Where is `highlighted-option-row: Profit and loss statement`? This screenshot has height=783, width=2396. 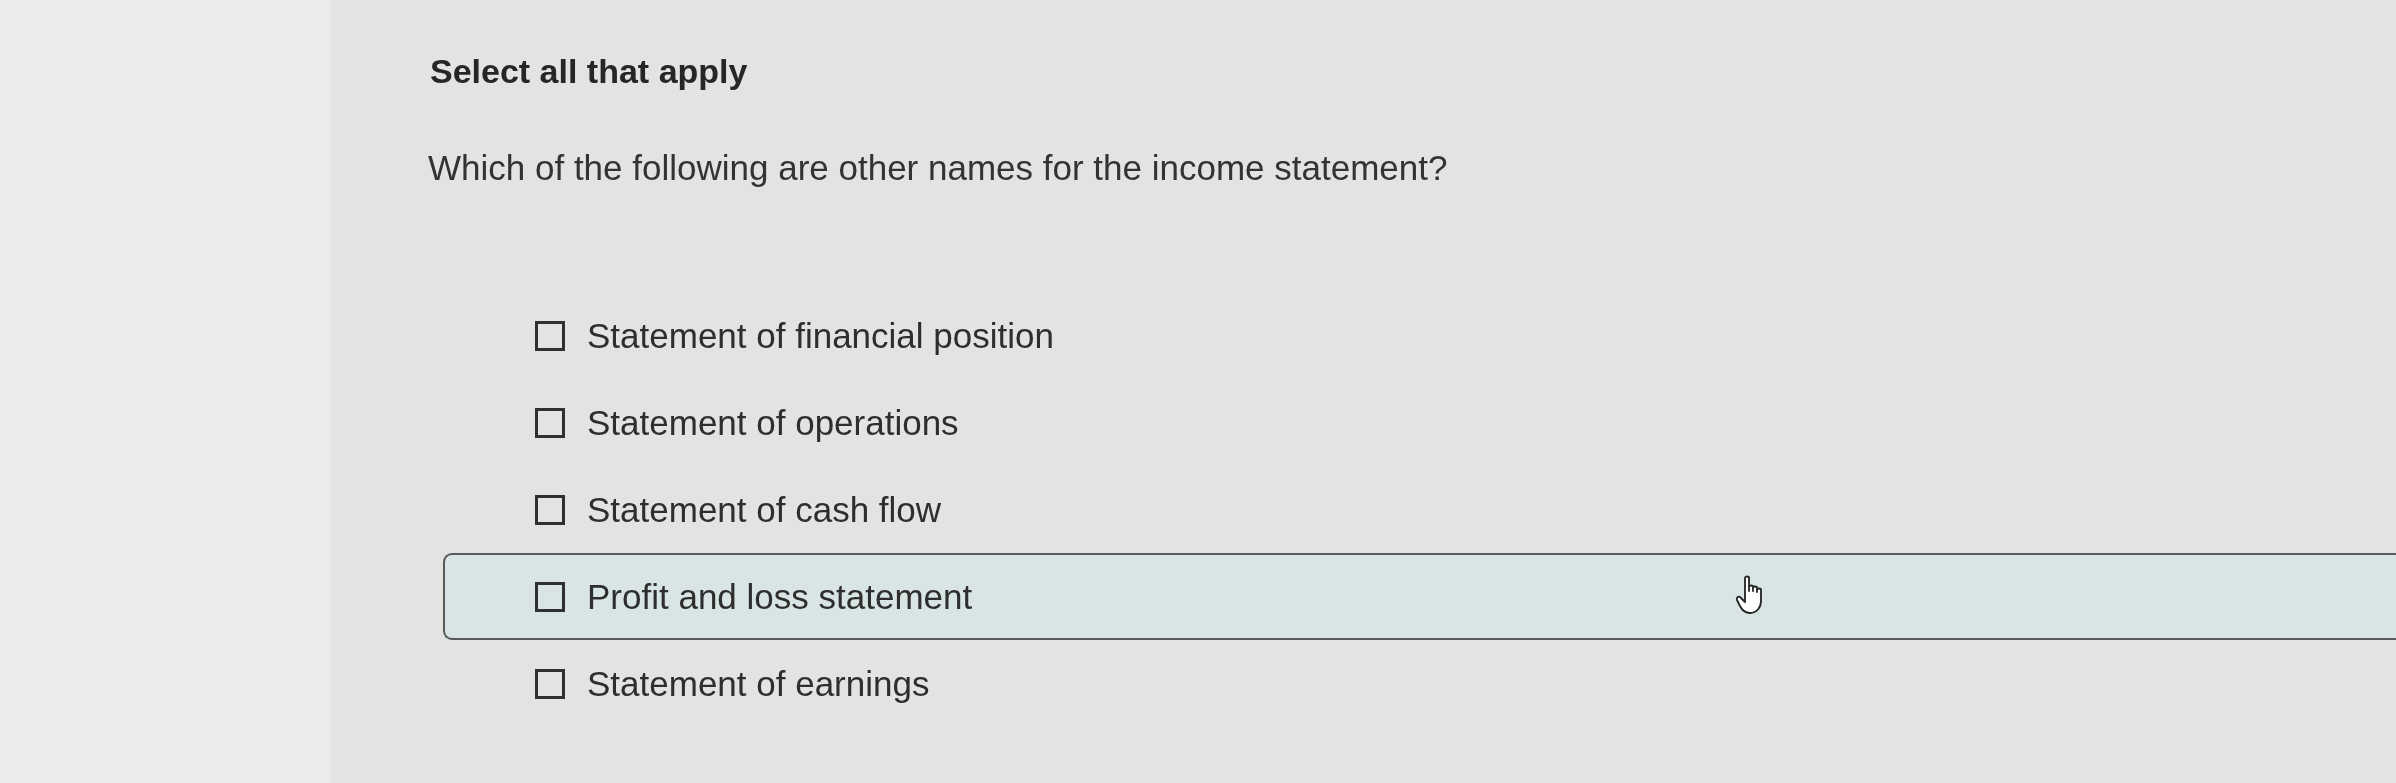 highlighted-option-row: Profit and loss statement is located at coordinates (1419, 596).